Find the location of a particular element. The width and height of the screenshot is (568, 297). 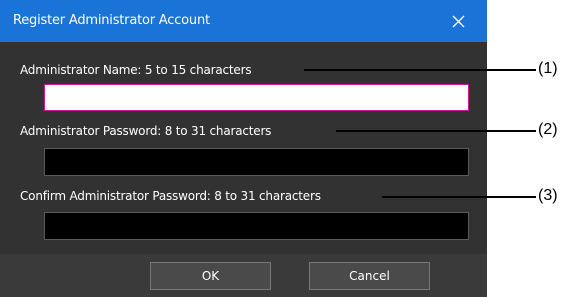

callout-marker-3: (3) is located at coordinates (548, 195).